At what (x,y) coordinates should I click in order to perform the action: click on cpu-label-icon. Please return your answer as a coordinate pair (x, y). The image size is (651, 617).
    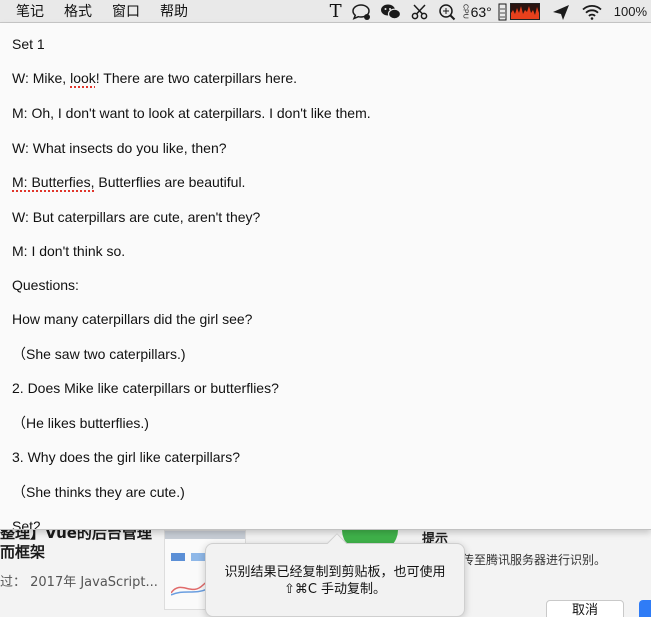
    Looking at the image, I should click on (502, 11).